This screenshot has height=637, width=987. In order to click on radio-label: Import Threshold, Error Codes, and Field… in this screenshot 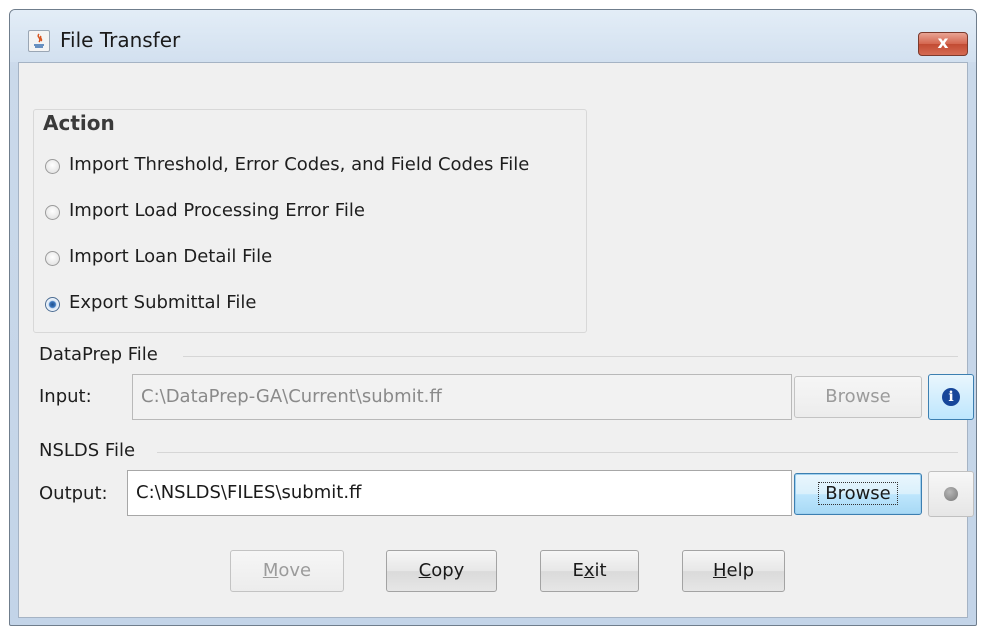, I will do `click(299, 164)`.